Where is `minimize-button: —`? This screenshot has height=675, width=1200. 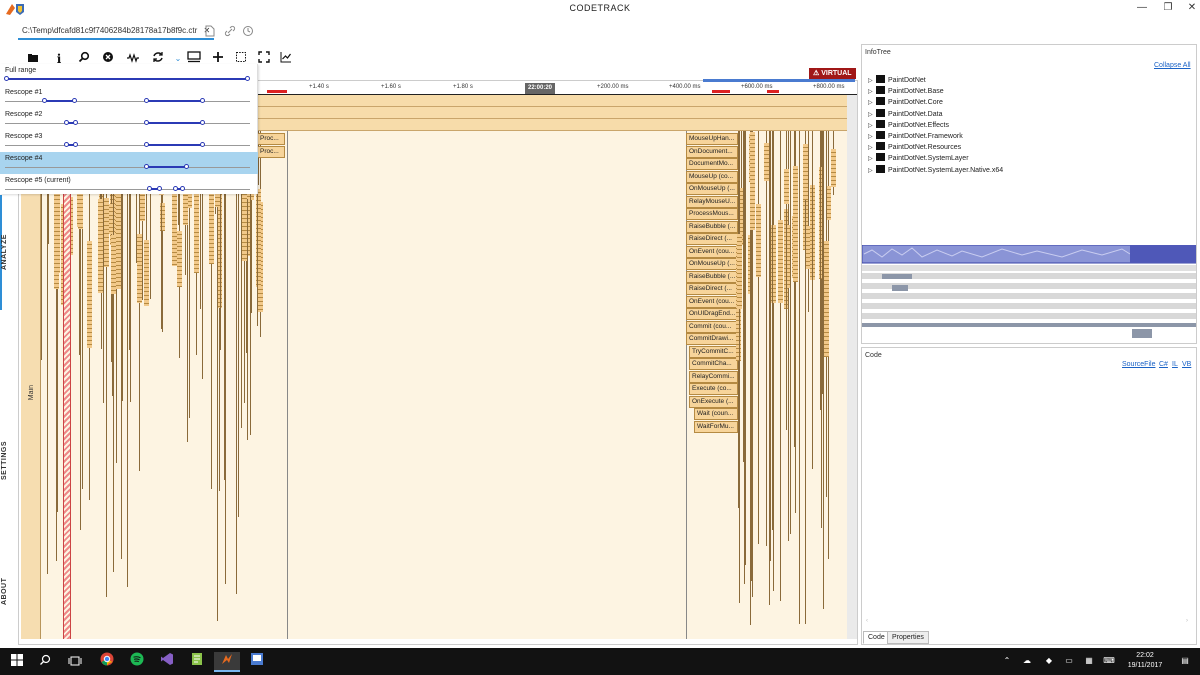 minimize-button: — is located at coordinates (1142, 9).